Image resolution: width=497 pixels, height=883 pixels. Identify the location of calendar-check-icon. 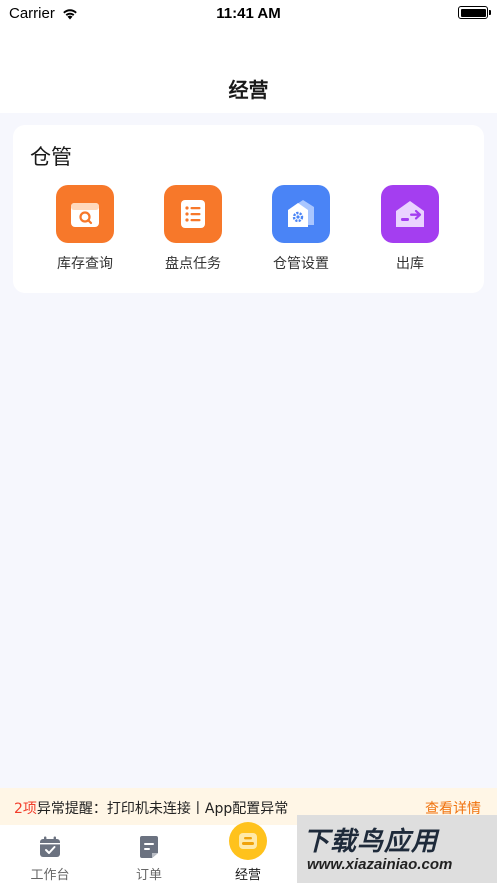
(50, 846).